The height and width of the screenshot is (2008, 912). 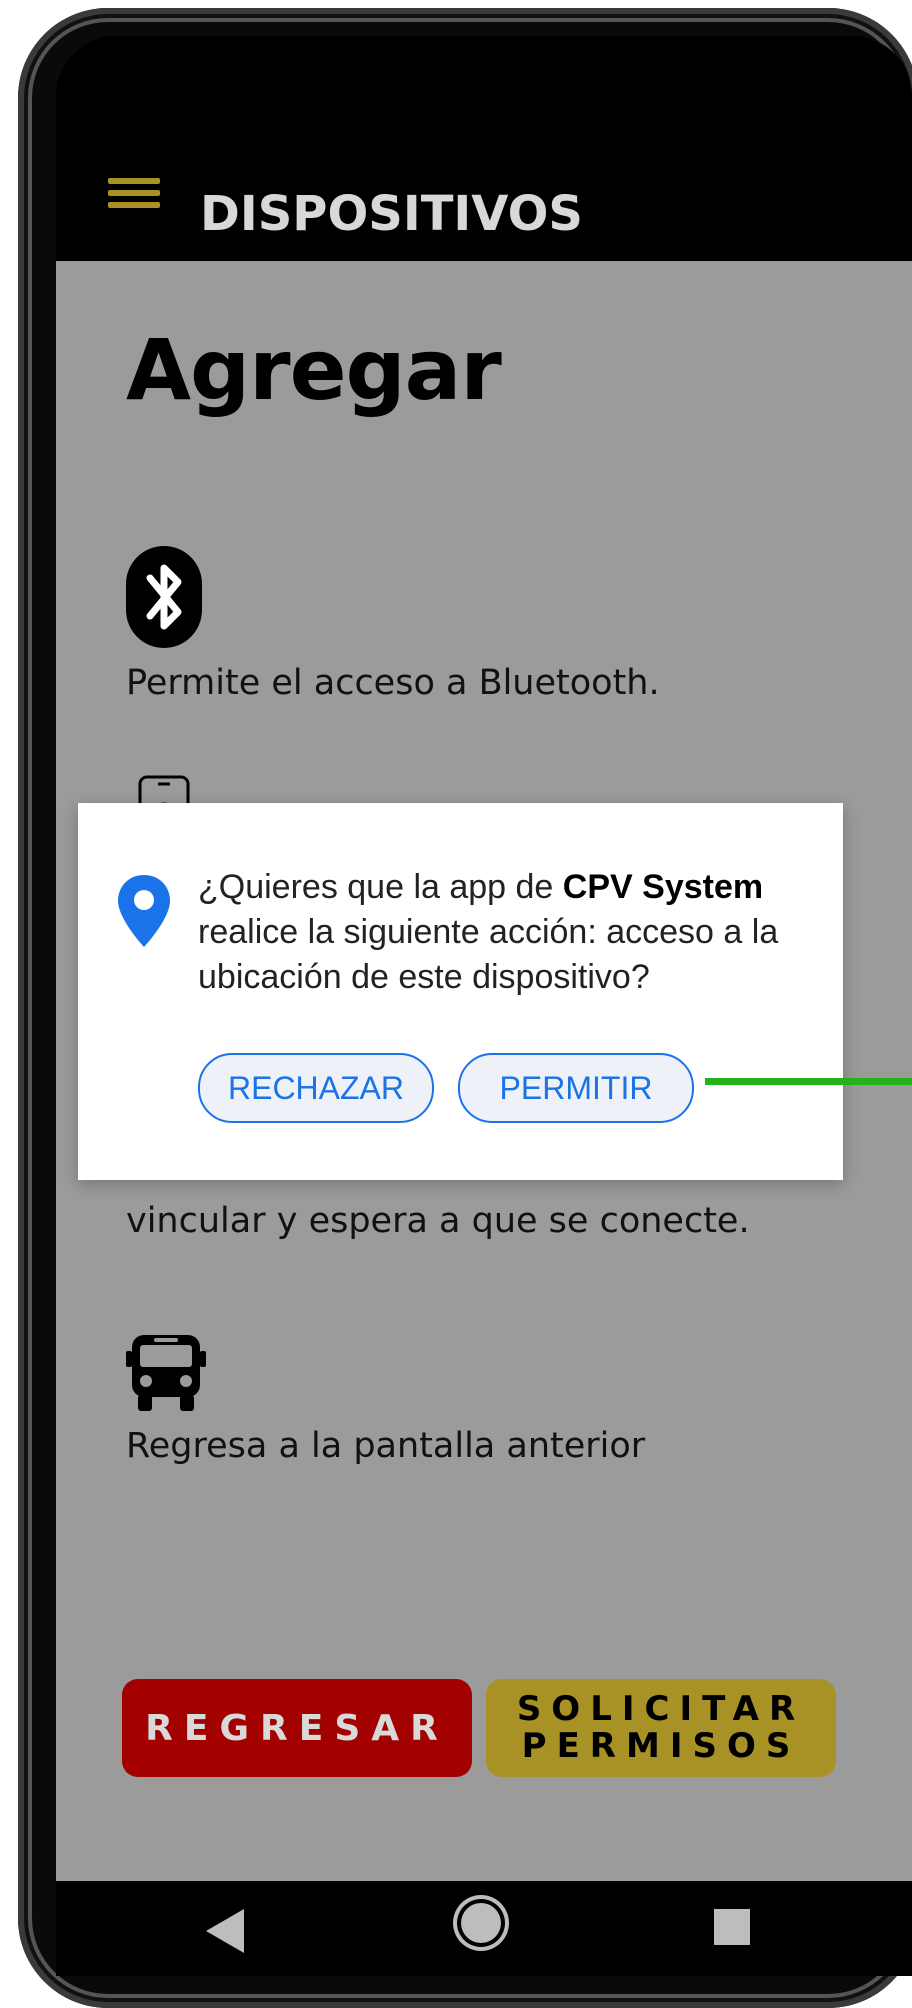 I want to click on nav-recents-icon, so click(x=732, y=1927).